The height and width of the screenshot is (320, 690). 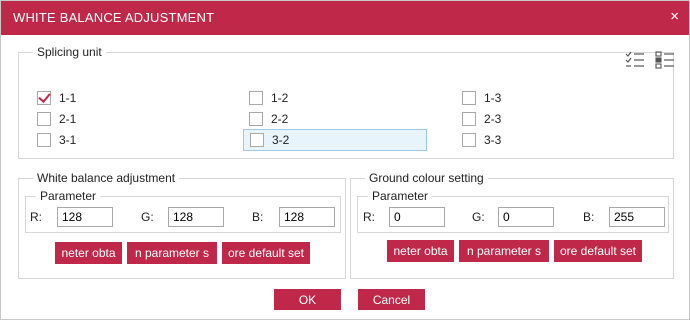 I want to click on unit-label: 2-2, so click(x=280, y=119).